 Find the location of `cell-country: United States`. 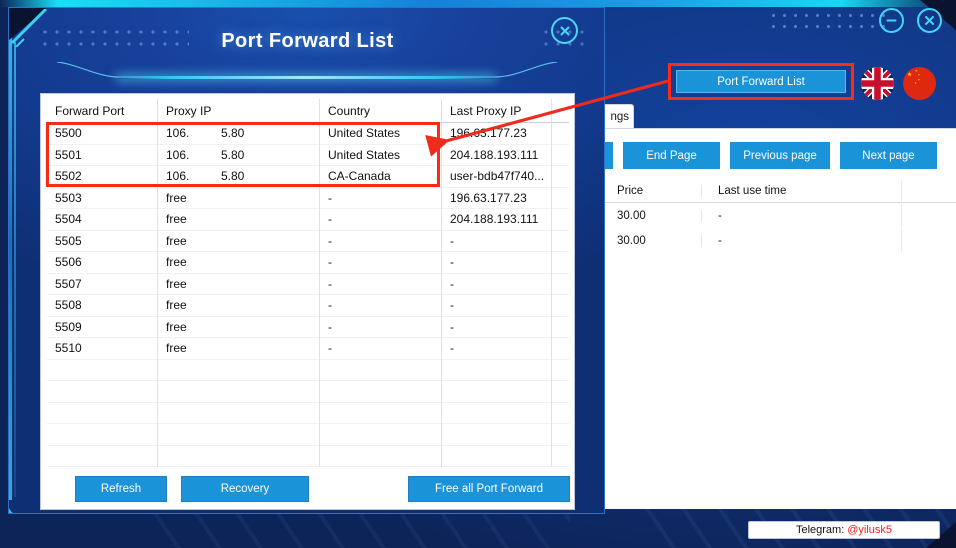

cell-country: United States is located at coordinates (380, 133).